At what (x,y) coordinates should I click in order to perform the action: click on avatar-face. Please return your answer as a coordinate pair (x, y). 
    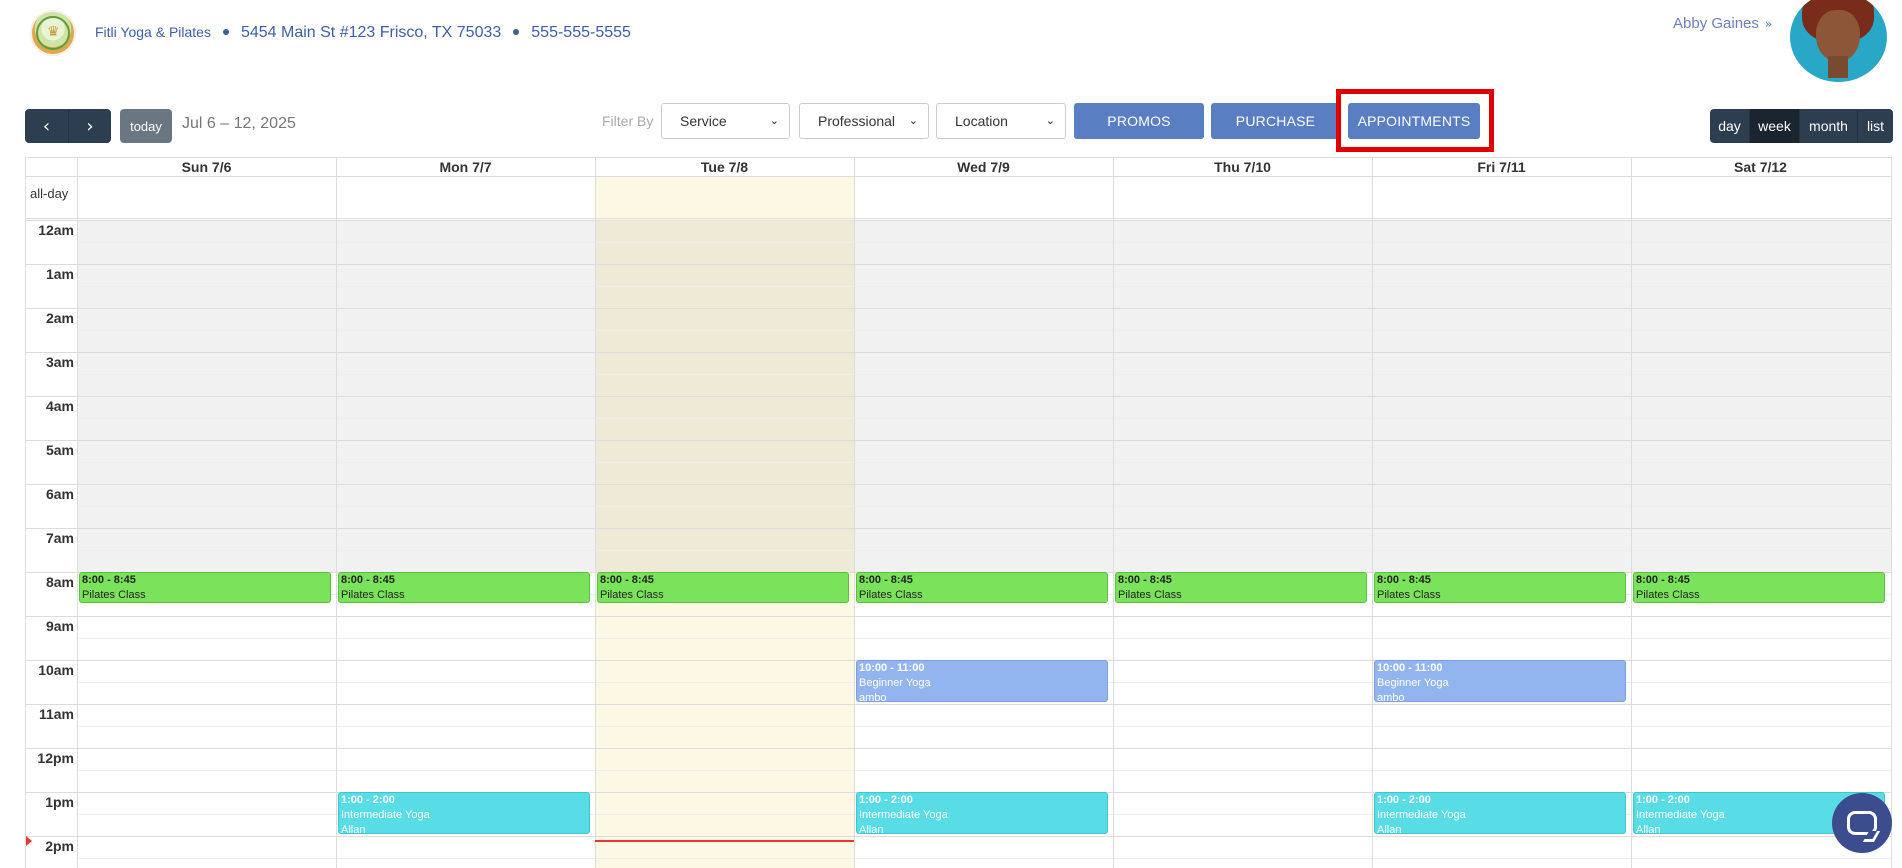
    Looking at the image, I should click on (1838, 36).